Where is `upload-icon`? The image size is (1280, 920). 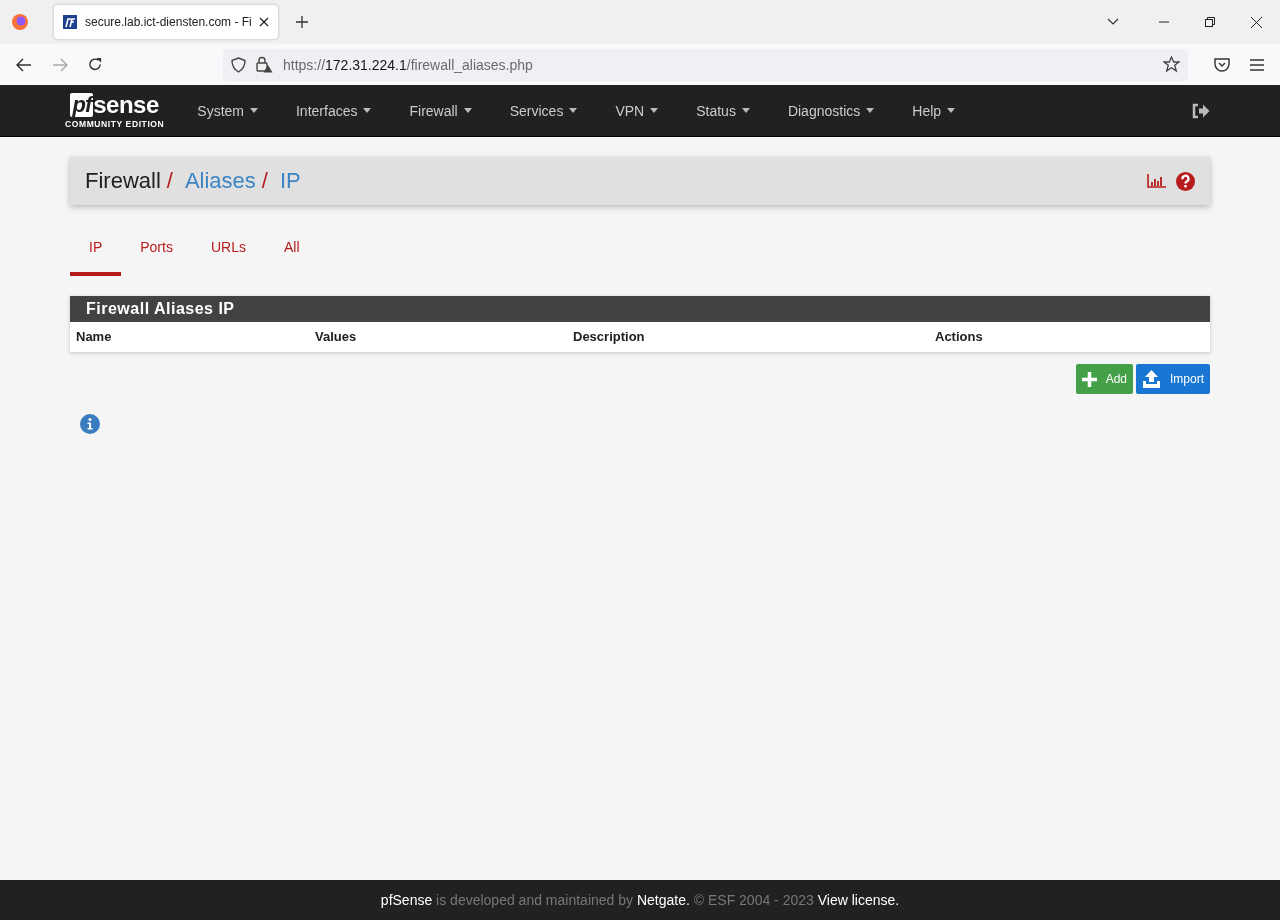 upload-icon is located at coordinates (1151, 379).